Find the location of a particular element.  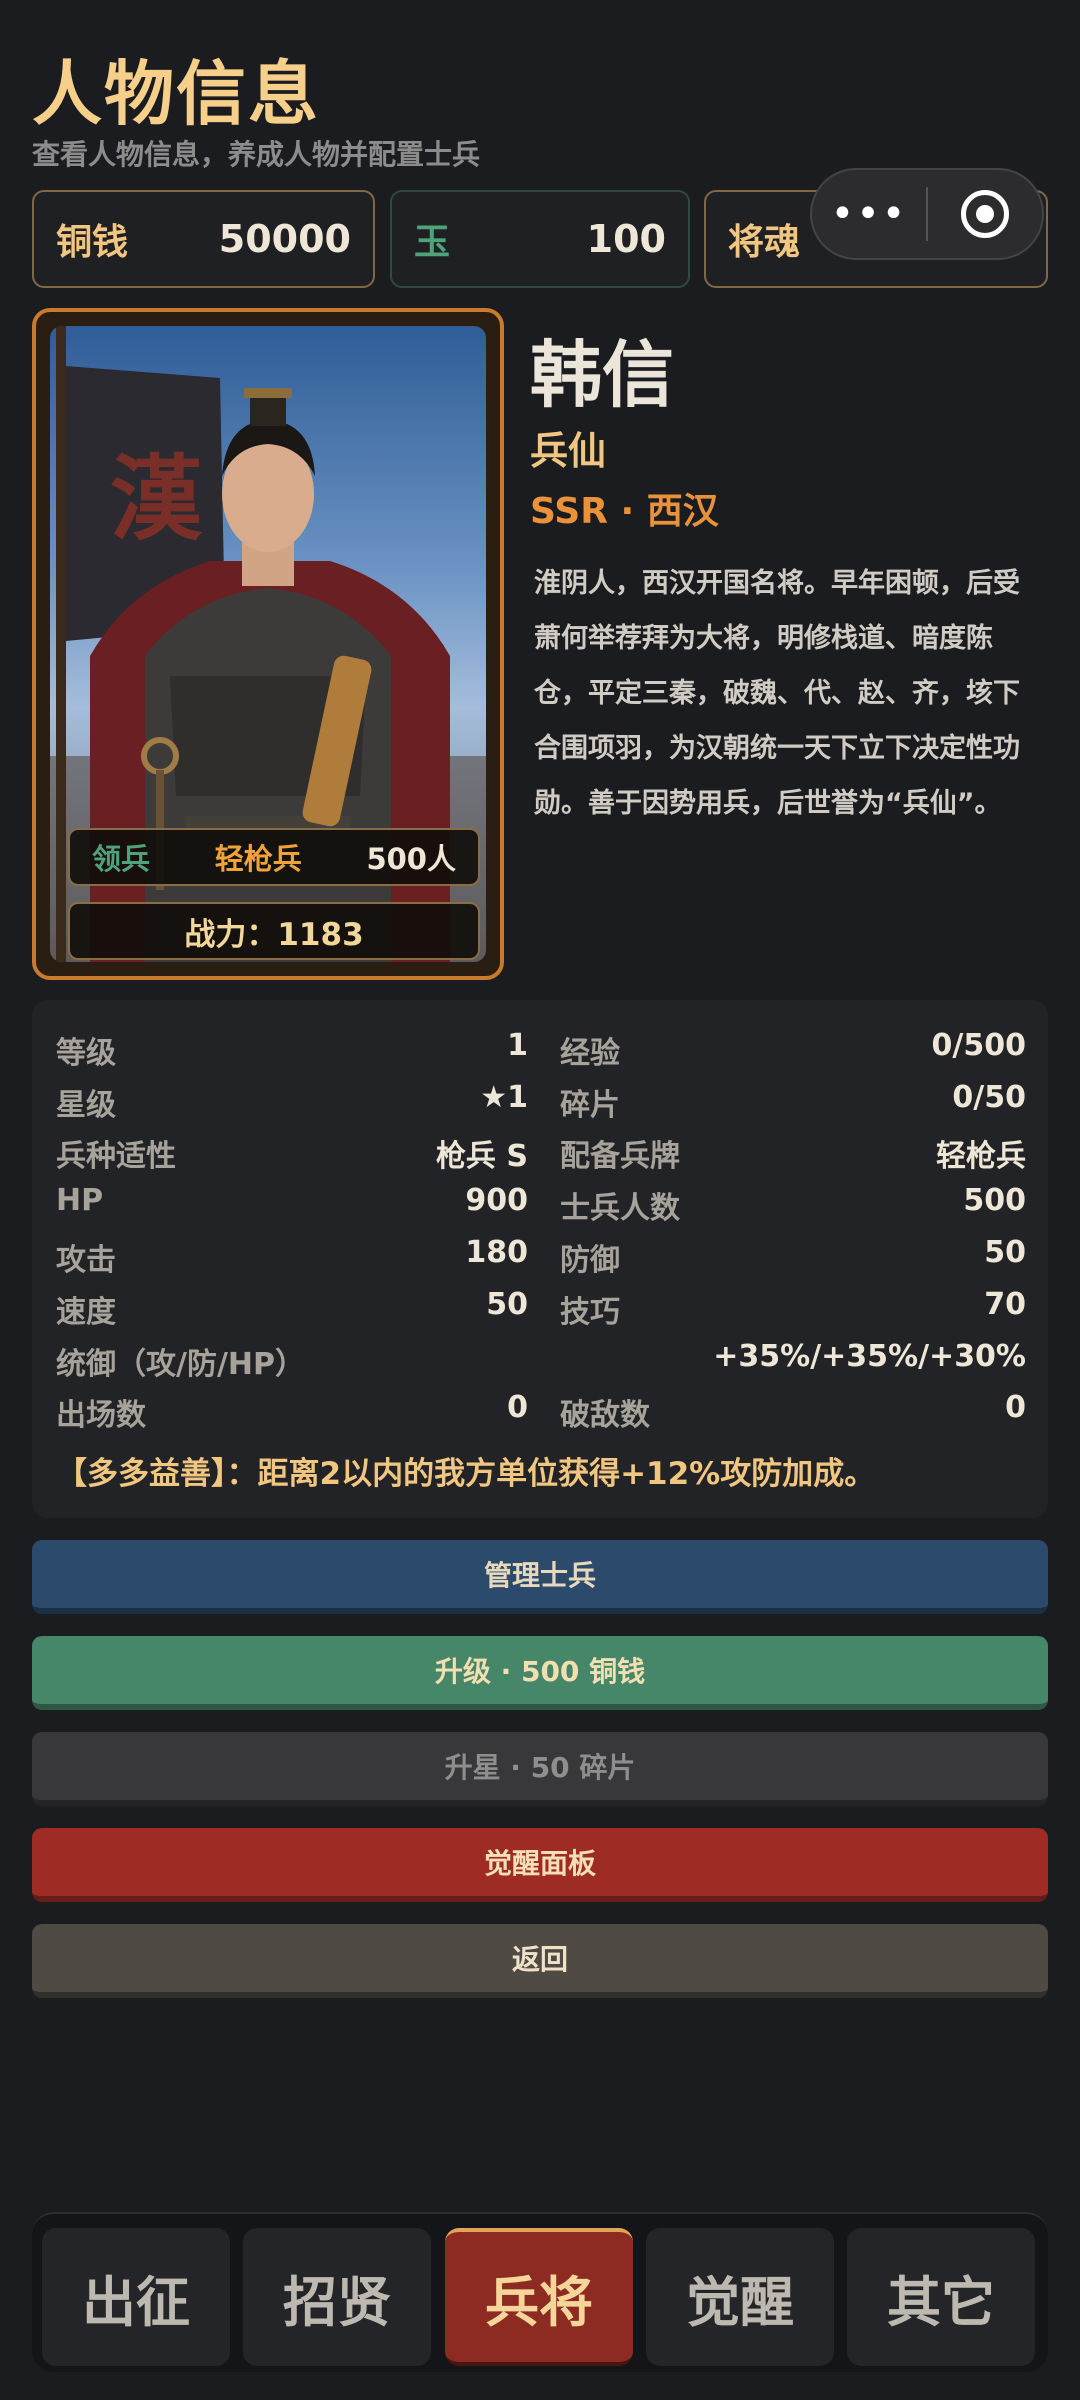

more-icon: ••• is located at coordinates (869, 214).